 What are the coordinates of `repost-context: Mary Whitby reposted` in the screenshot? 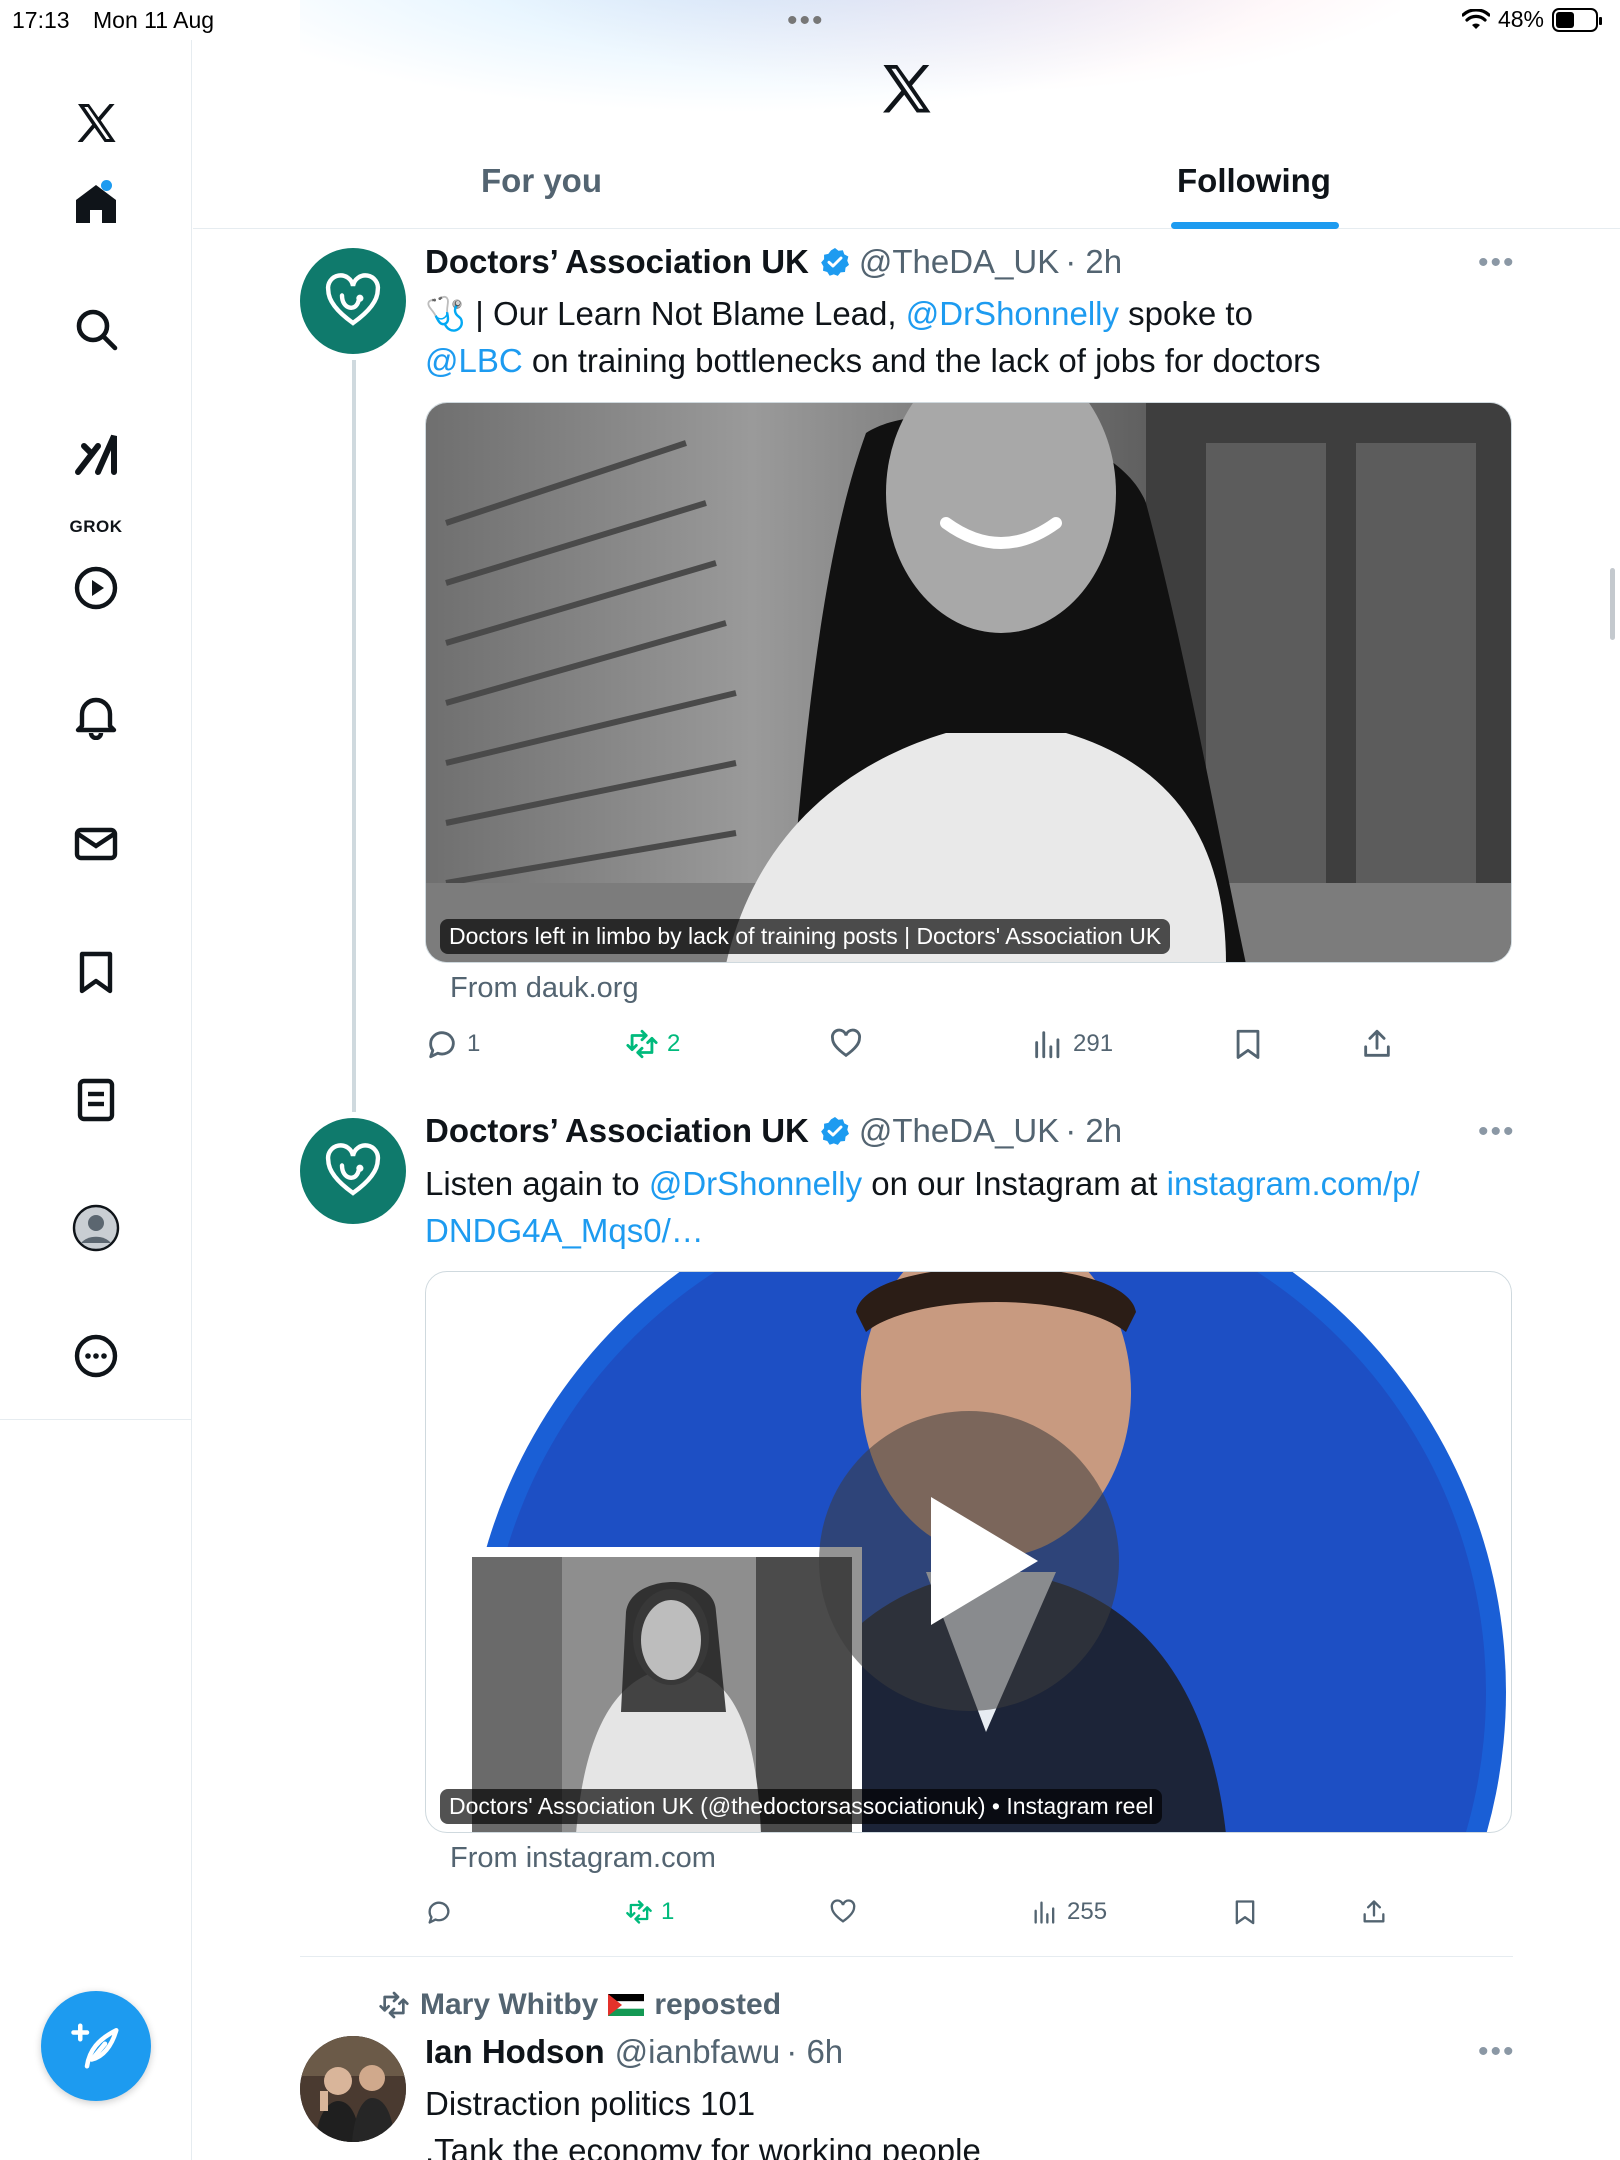 It's located at (579, 2005).